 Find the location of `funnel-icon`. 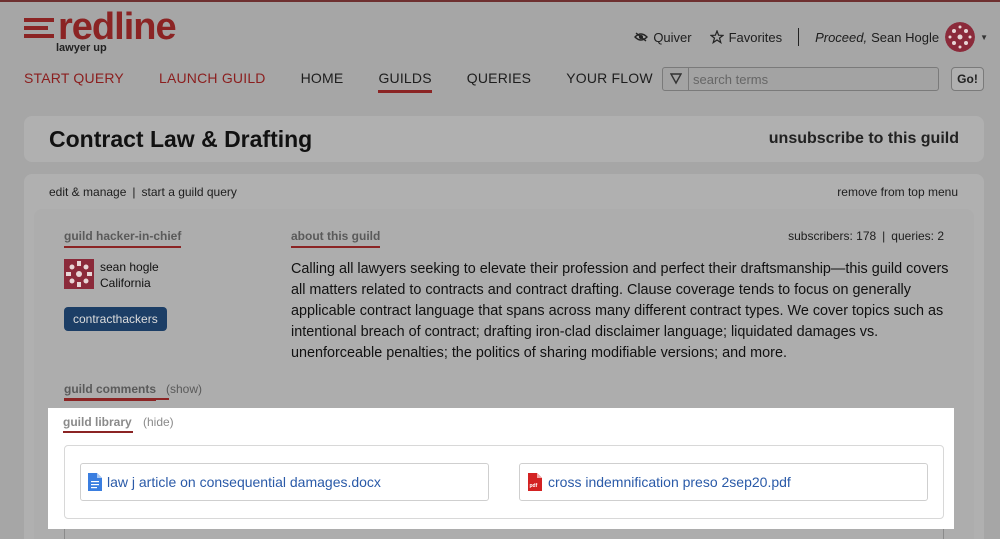

funnel-icon is located at coordinates (675, 79).